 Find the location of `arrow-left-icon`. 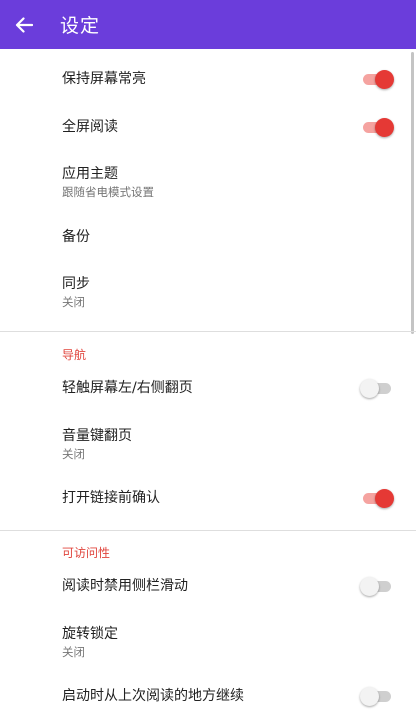

arrow-left-icon is located at coordinates (24, 24).